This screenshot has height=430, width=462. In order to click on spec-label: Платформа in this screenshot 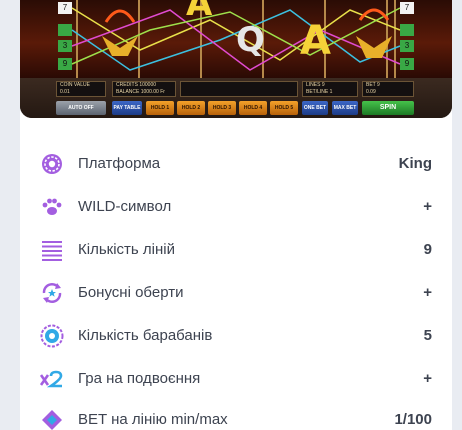, I will do `click(119, 163)`.